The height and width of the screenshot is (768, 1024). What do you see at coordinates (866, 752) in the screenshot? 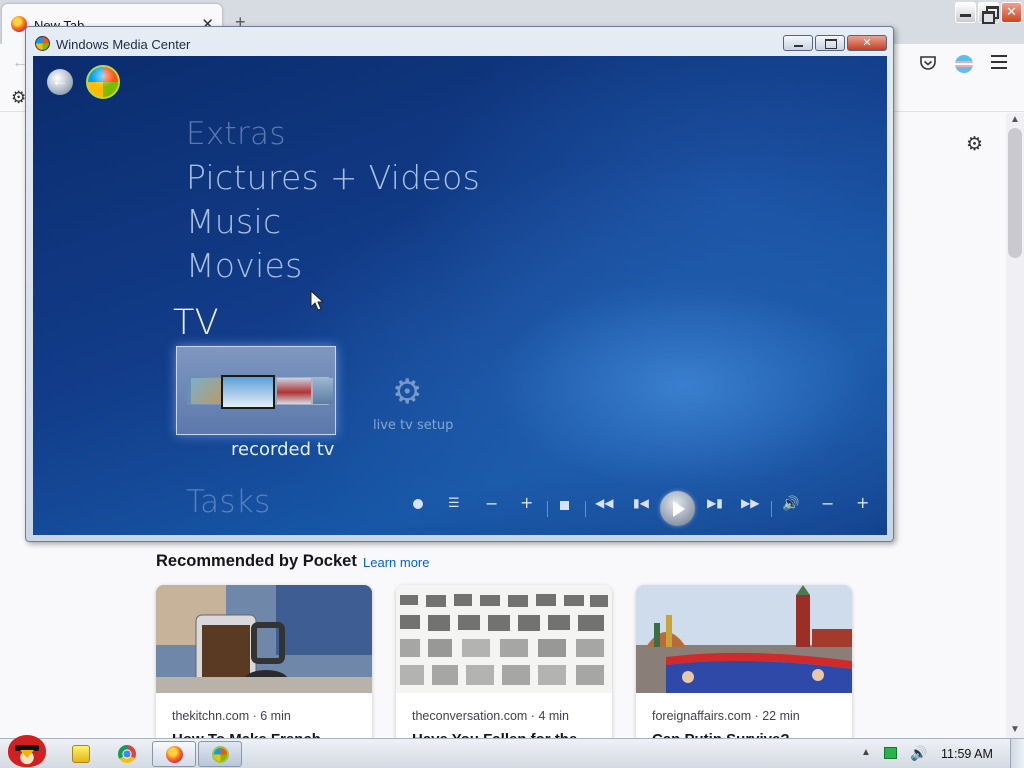
I see `show-hidden-icons-arrow-icon: ▲` at bounding box center [866, 752].